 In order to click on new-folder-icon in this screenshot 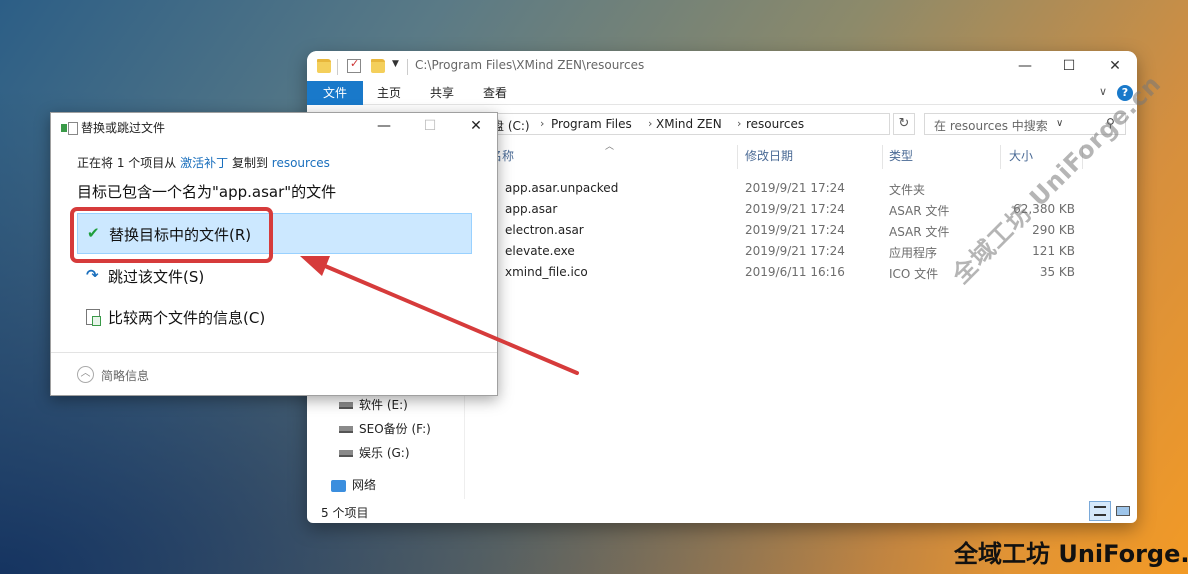, I will do `click(378, 66)`.